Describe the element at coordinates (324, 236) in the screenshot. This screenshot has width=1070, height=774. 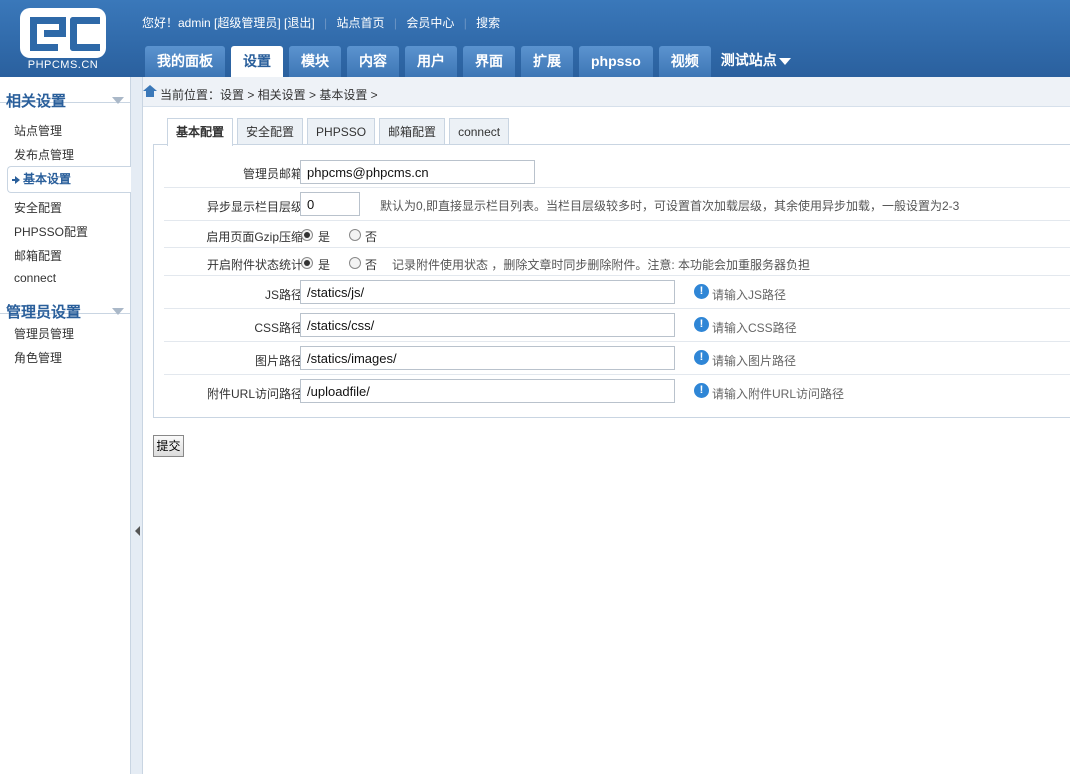
I see `gzip-yes-label: 是` at that location.